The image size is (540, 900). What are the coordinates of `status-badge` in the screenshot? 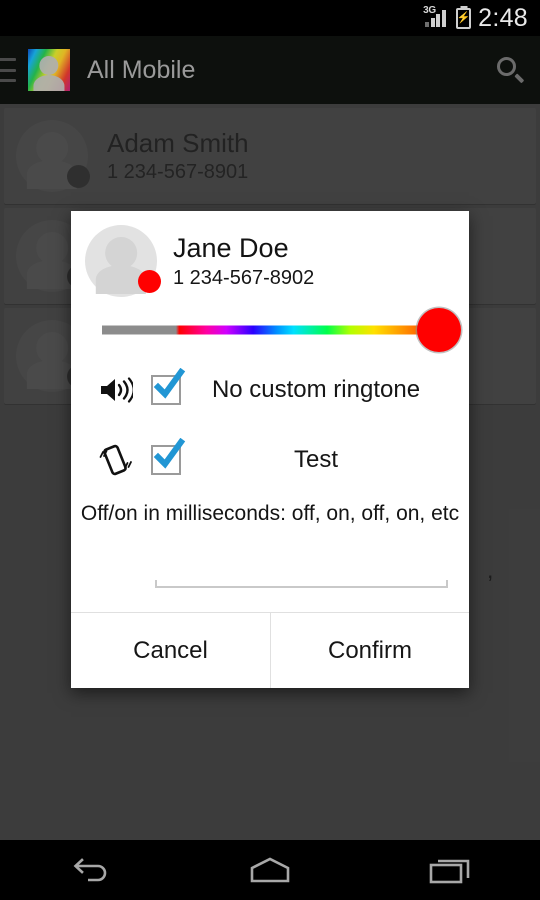 It's located at (149, 281).